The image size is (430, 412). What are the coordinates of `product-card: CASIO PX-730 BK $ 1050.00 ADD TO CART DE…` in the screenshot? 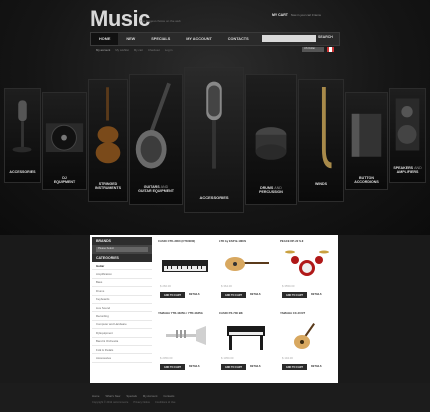 It's located at (246, 344).